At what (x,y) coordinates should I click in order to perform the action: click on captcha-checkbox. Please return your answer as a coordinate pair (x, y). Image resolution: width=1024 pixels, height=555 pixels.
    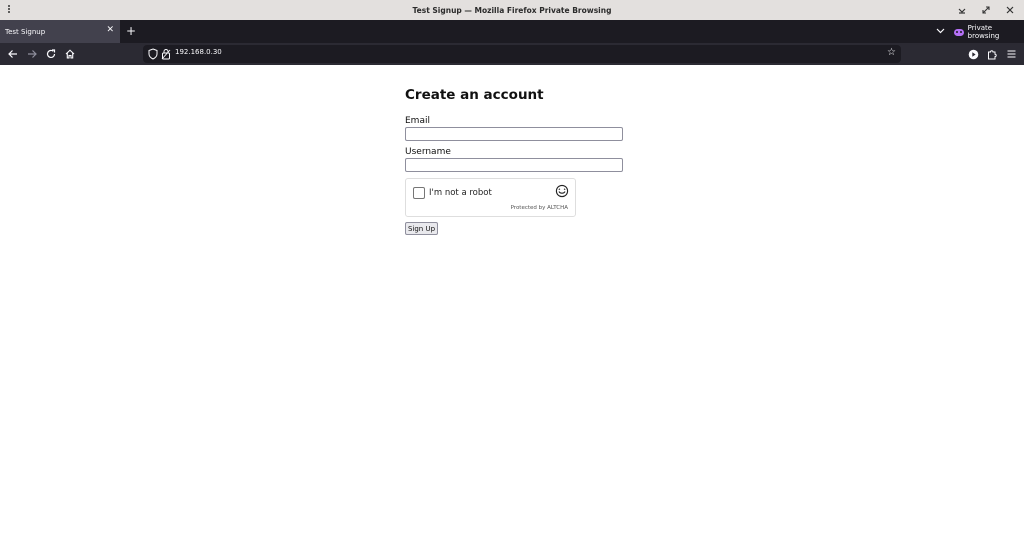
    Looking at the image, I should click on (419, 193).